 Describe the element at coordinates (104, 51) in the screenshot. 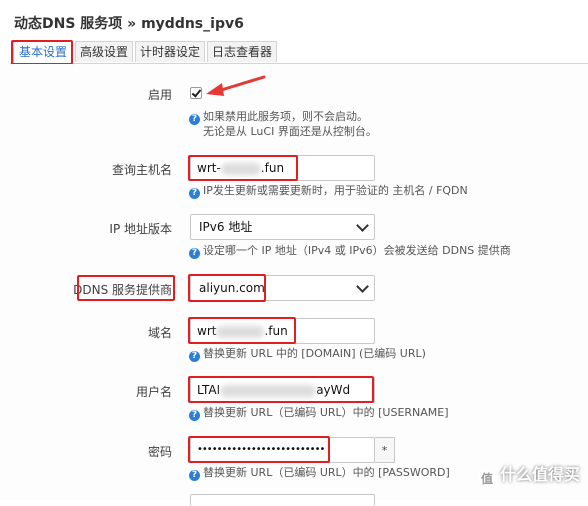

I see `tab-advanced-settings: 高级设置` at that location.